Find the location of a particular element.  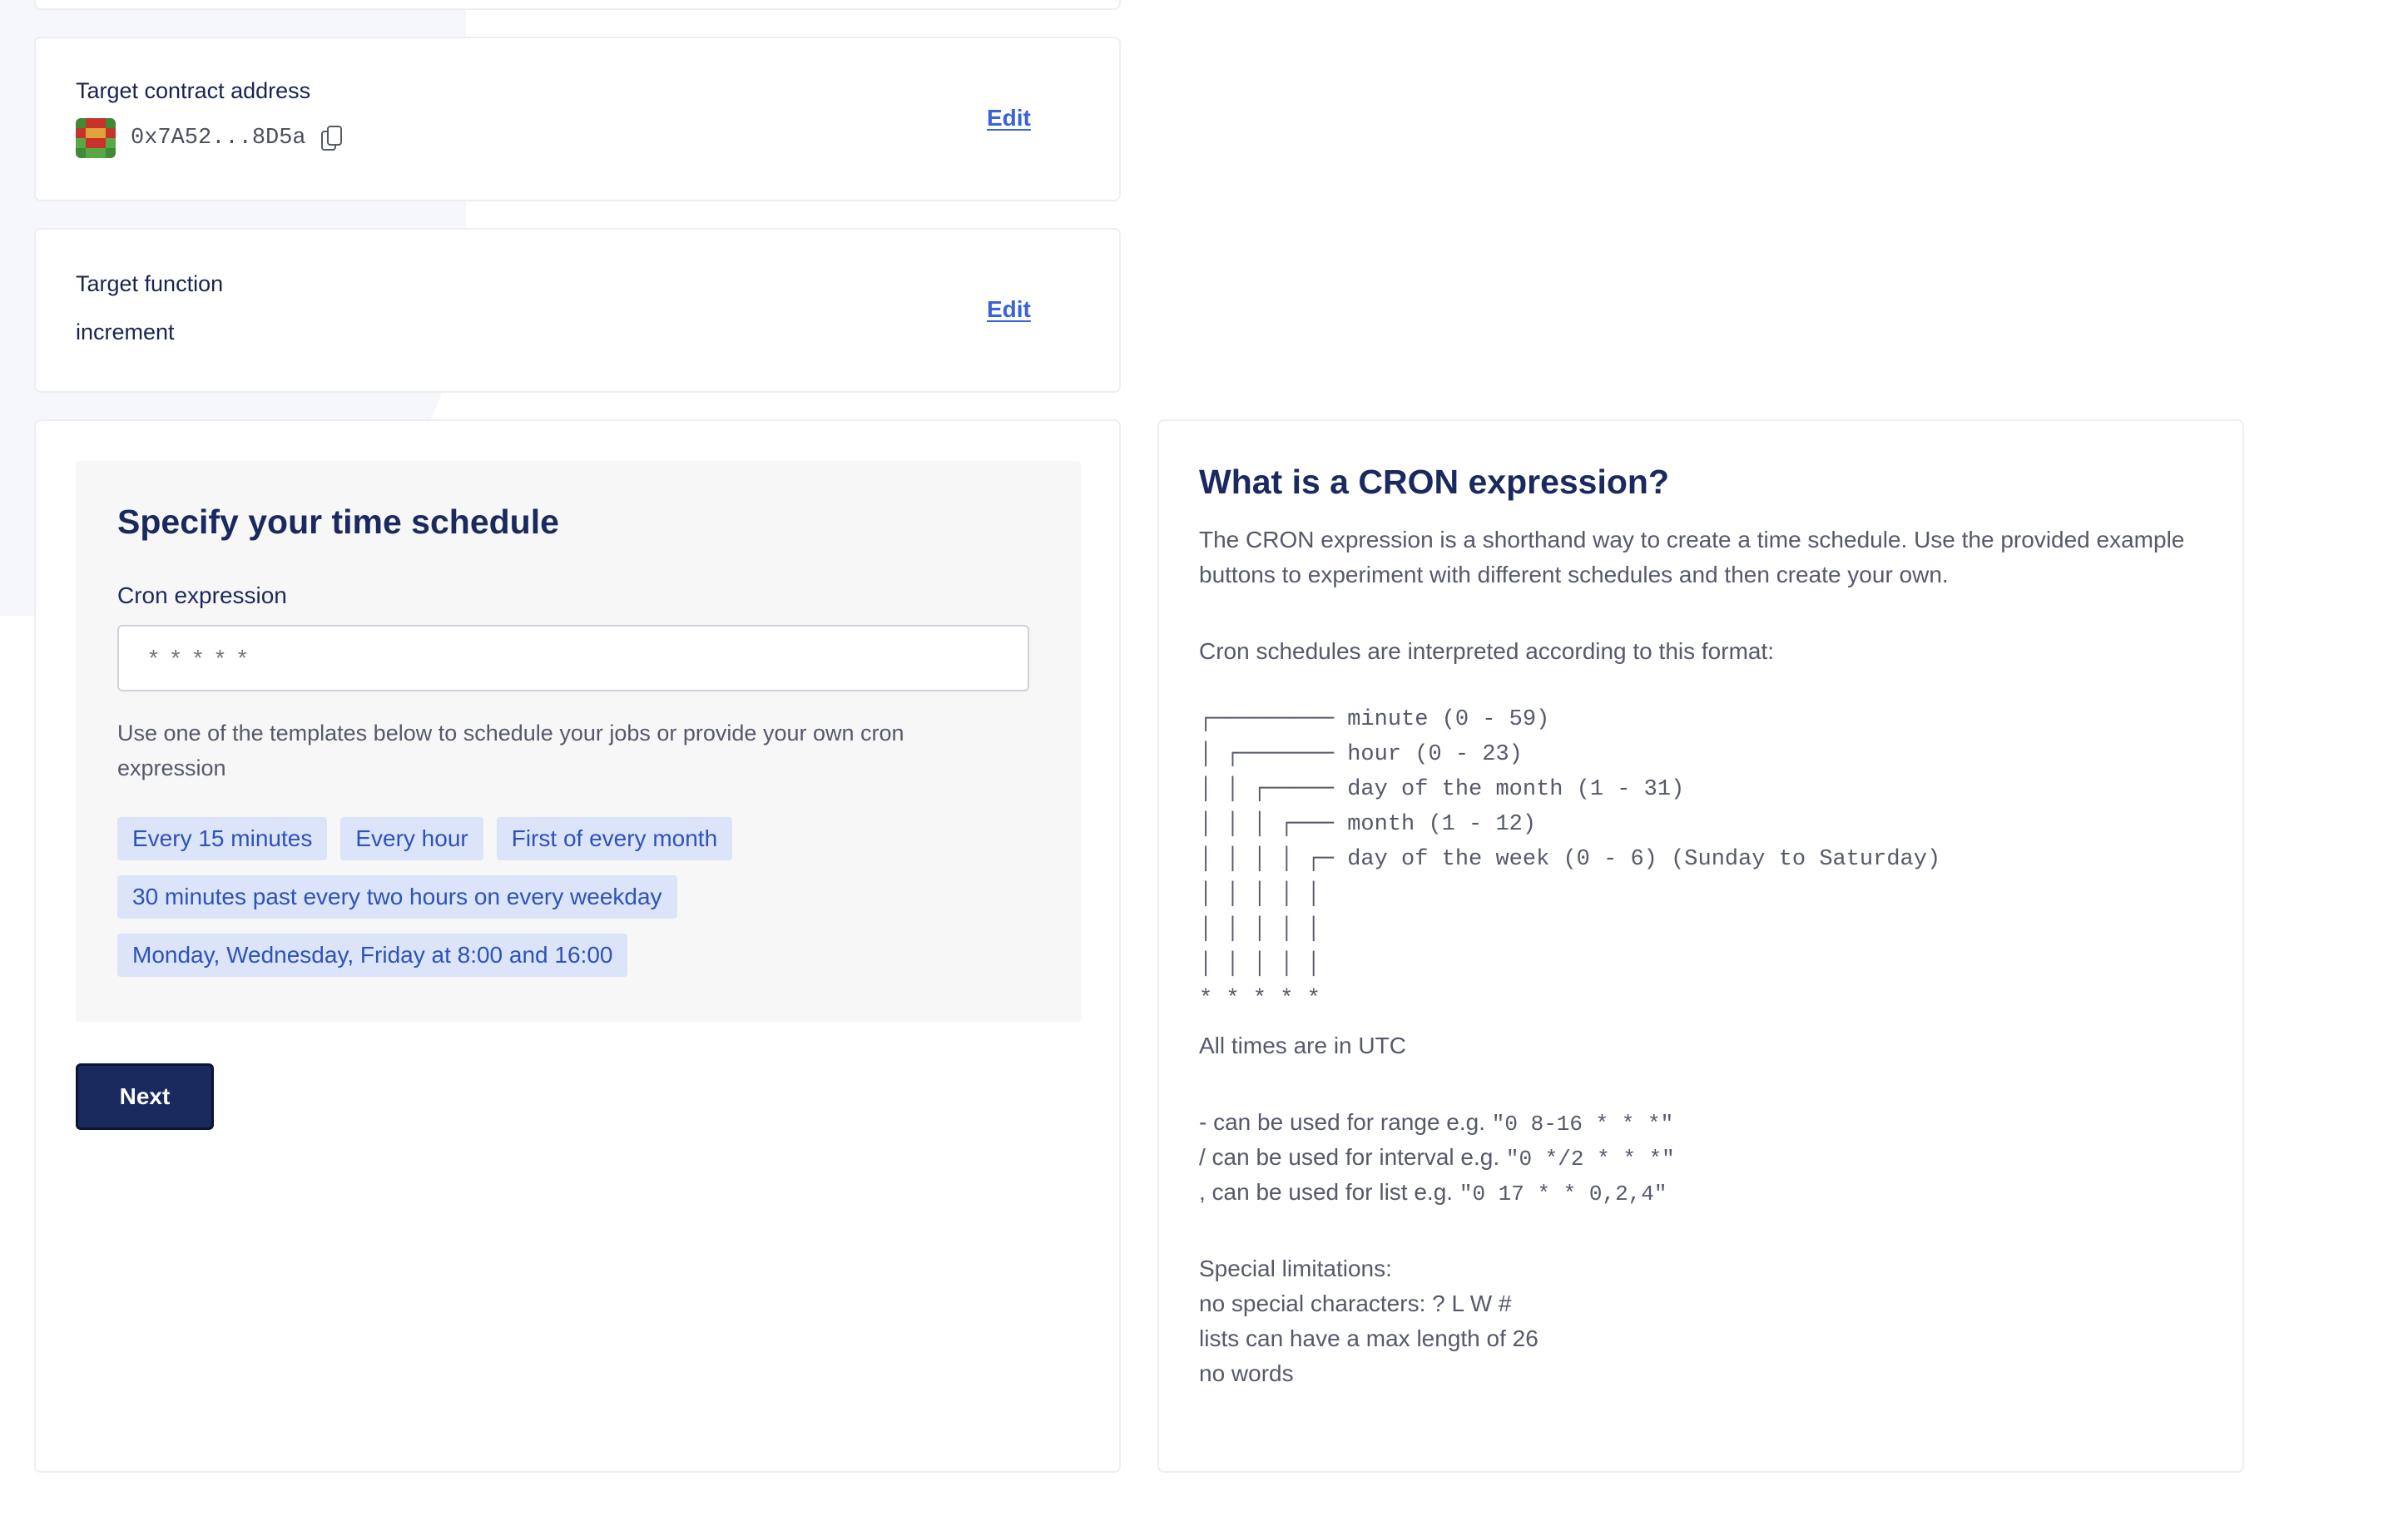

template-every-hour: Every hour is located at coordinates (412, 838).